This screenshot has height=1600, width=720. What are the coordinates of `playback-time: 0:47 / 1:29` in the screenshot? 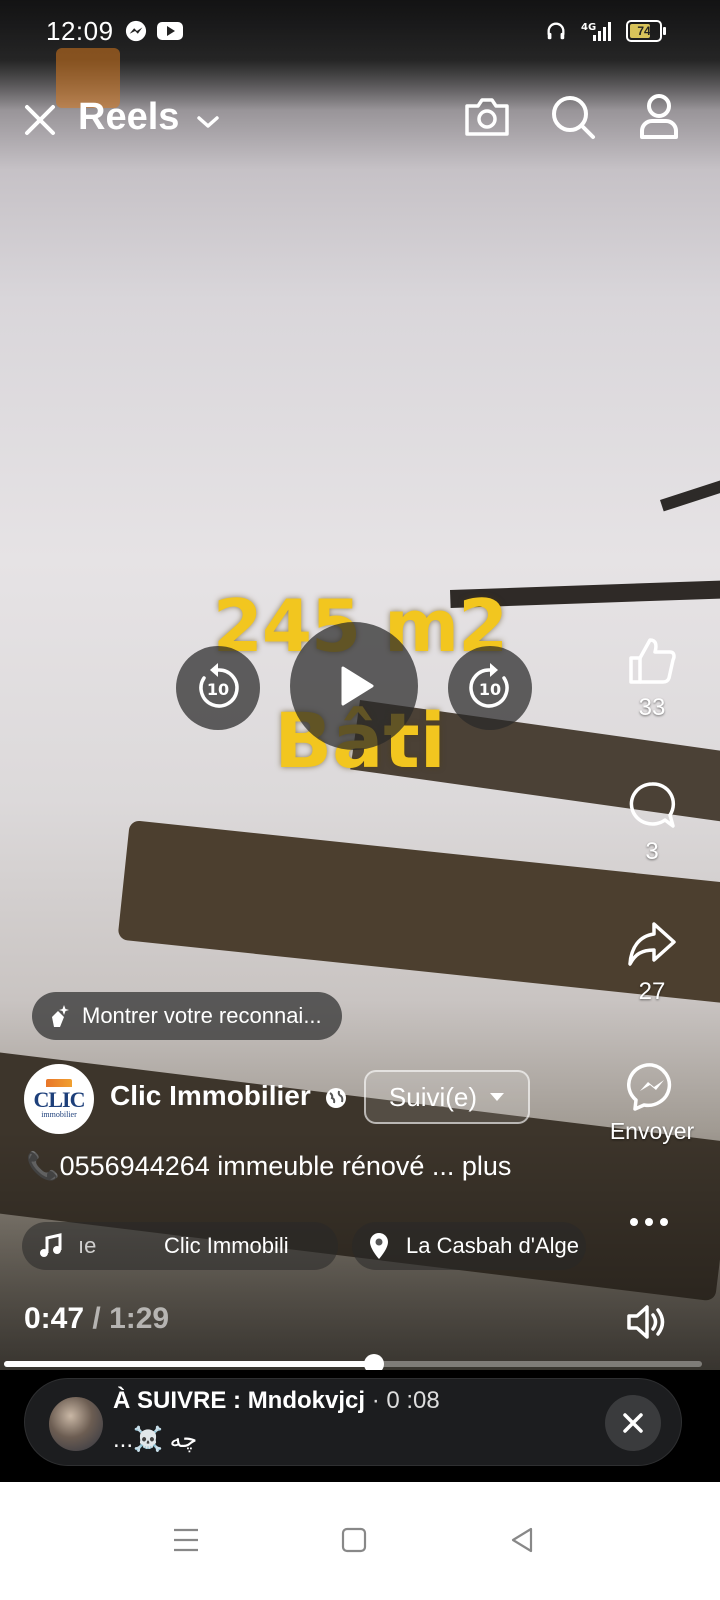 It's located at (96, 1319).